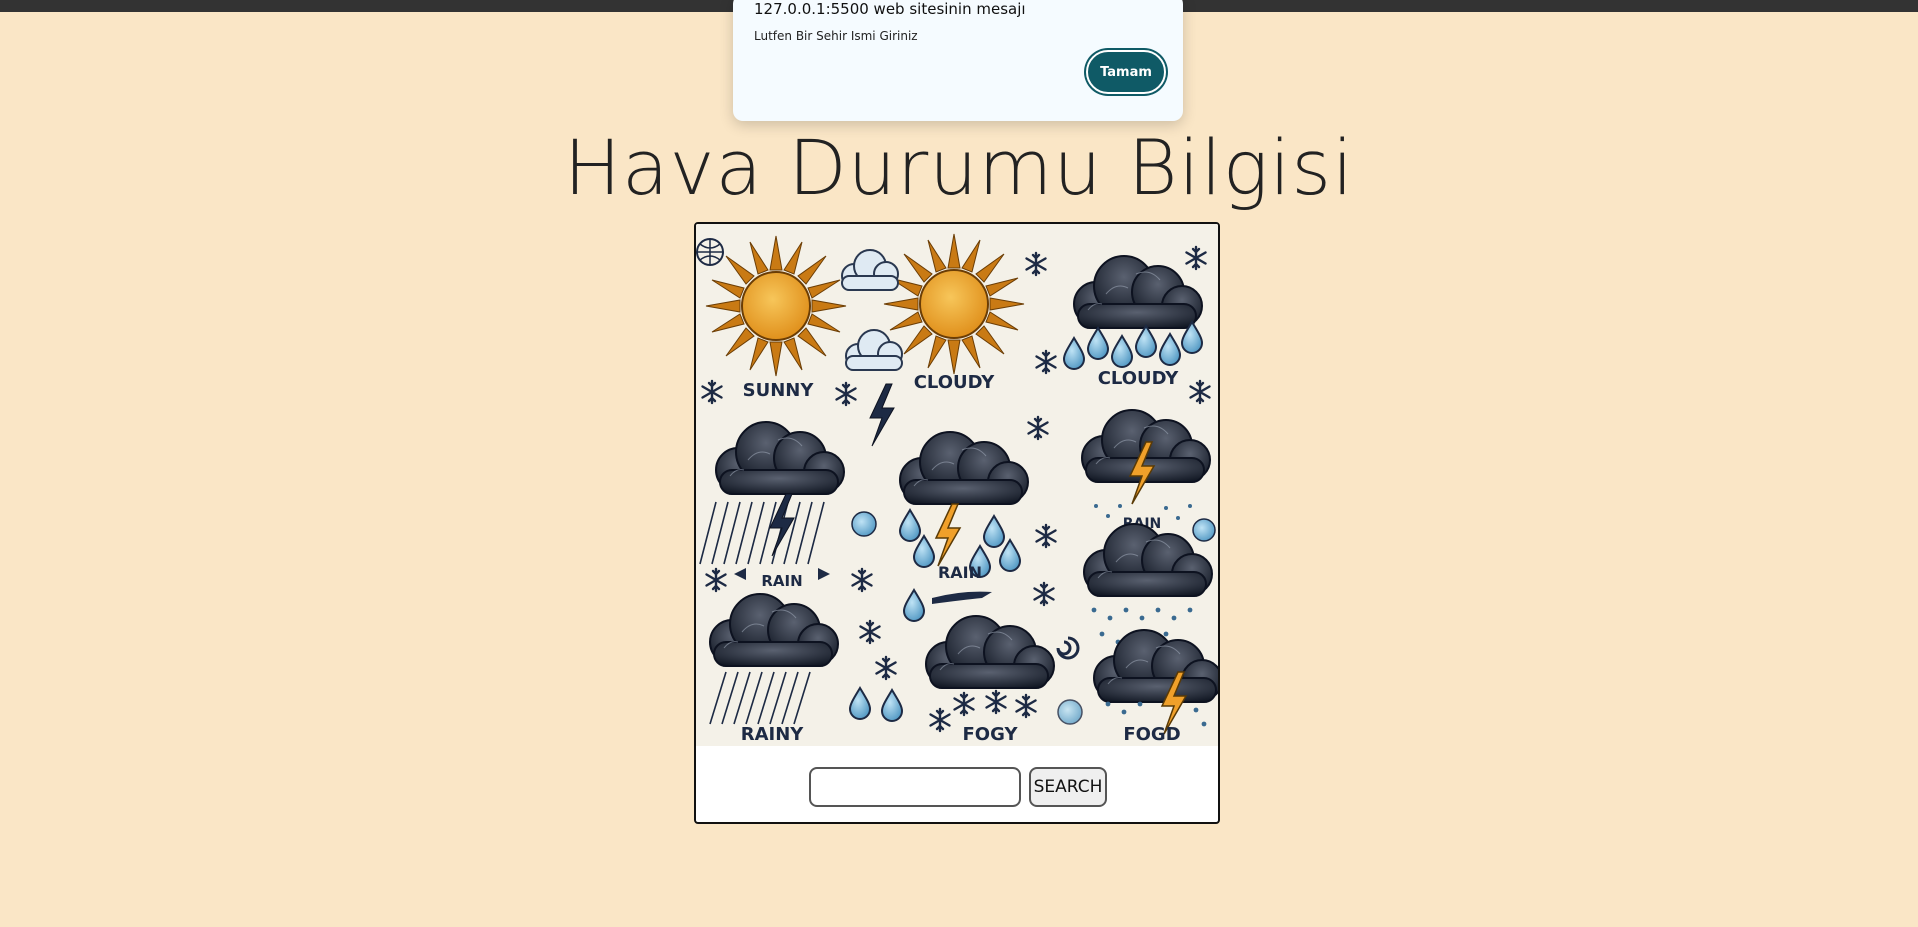 The image size is (1918, 927). What do you see at coordinates (990, 734) in the screenshot?
I see `label-fogy: FOGY` at bounding box center [990, 734].